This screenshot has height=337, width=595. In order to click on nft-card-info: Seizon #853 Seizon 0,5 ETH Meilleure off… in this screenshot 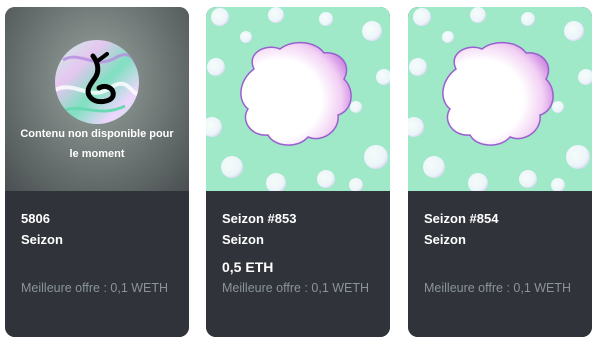, I will do `click(298, 264)`.